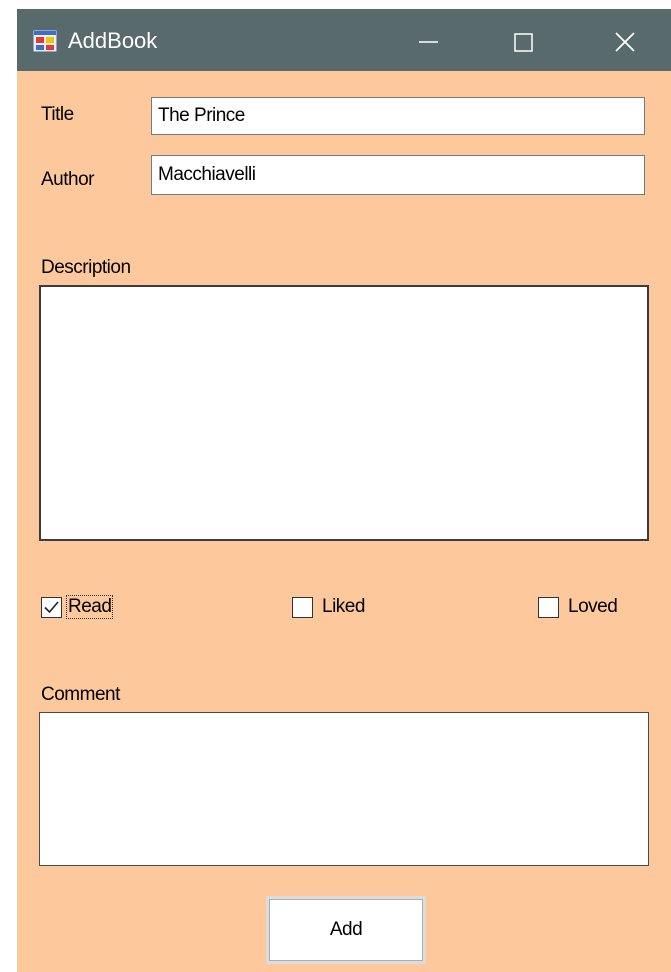 This screenshot has height=972, width=671. I want to click on add-button: Add, so click(346, 930).